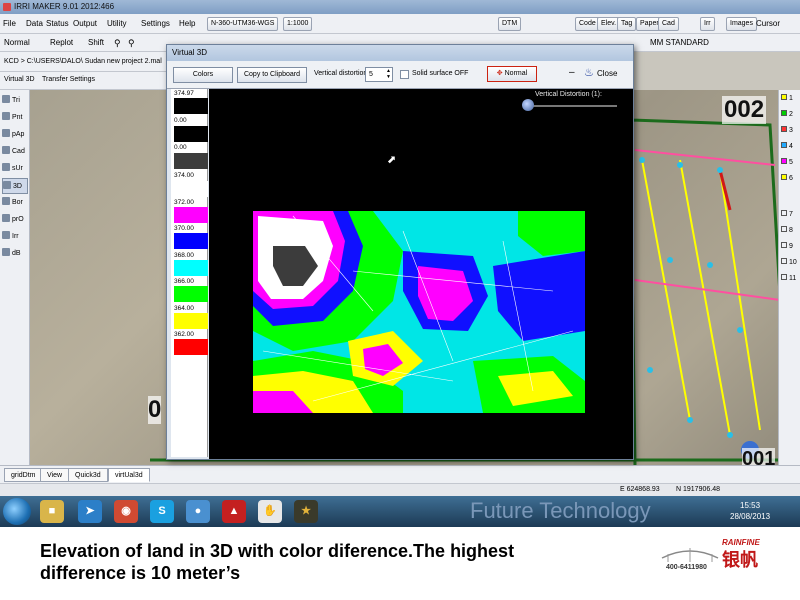 This screenshot has width=800, height=600. What do you see at coordinates (15, 186) in the screenshot?
I see `tool-3d: 3D` at bounding box center [15, 186].